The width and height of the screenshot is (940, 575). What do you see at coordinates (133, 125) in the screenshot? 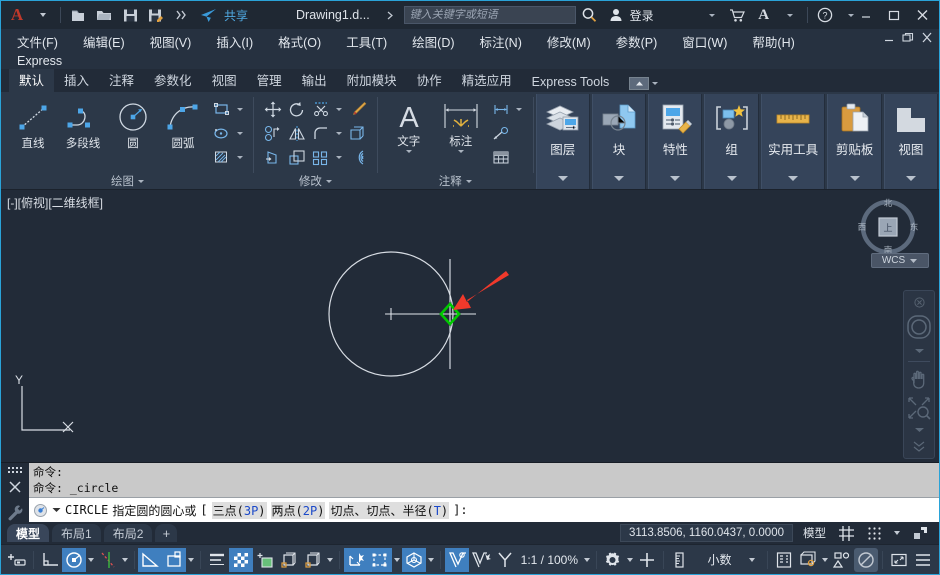
I see `draw-circle-button: 圆` at bounding box center [133, 125].